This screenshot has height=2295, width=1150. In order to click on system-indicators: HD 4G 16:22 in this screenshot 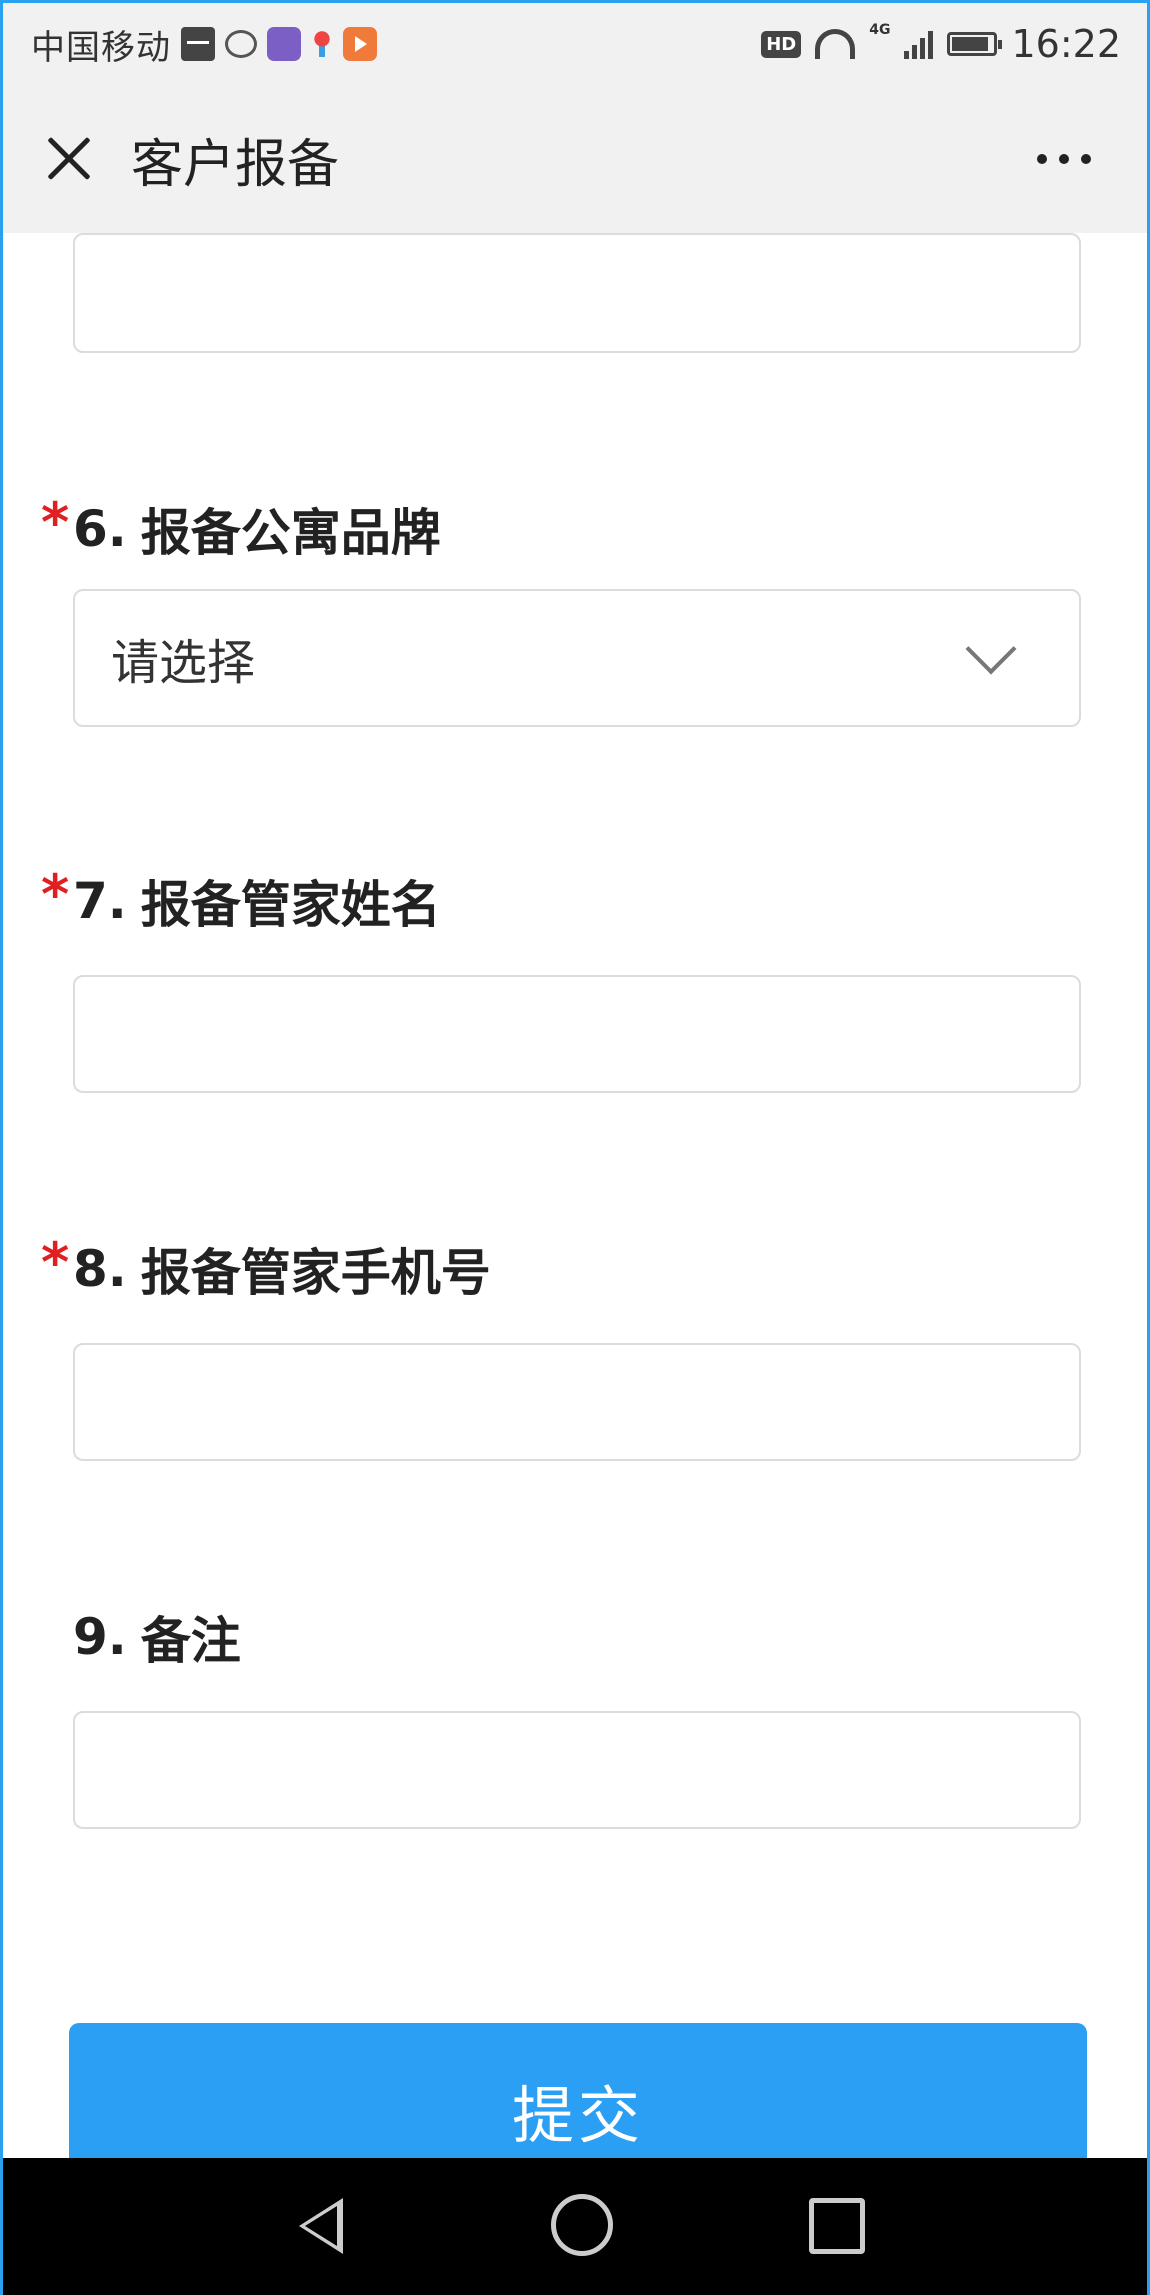, I will do `click(941, 44)`.